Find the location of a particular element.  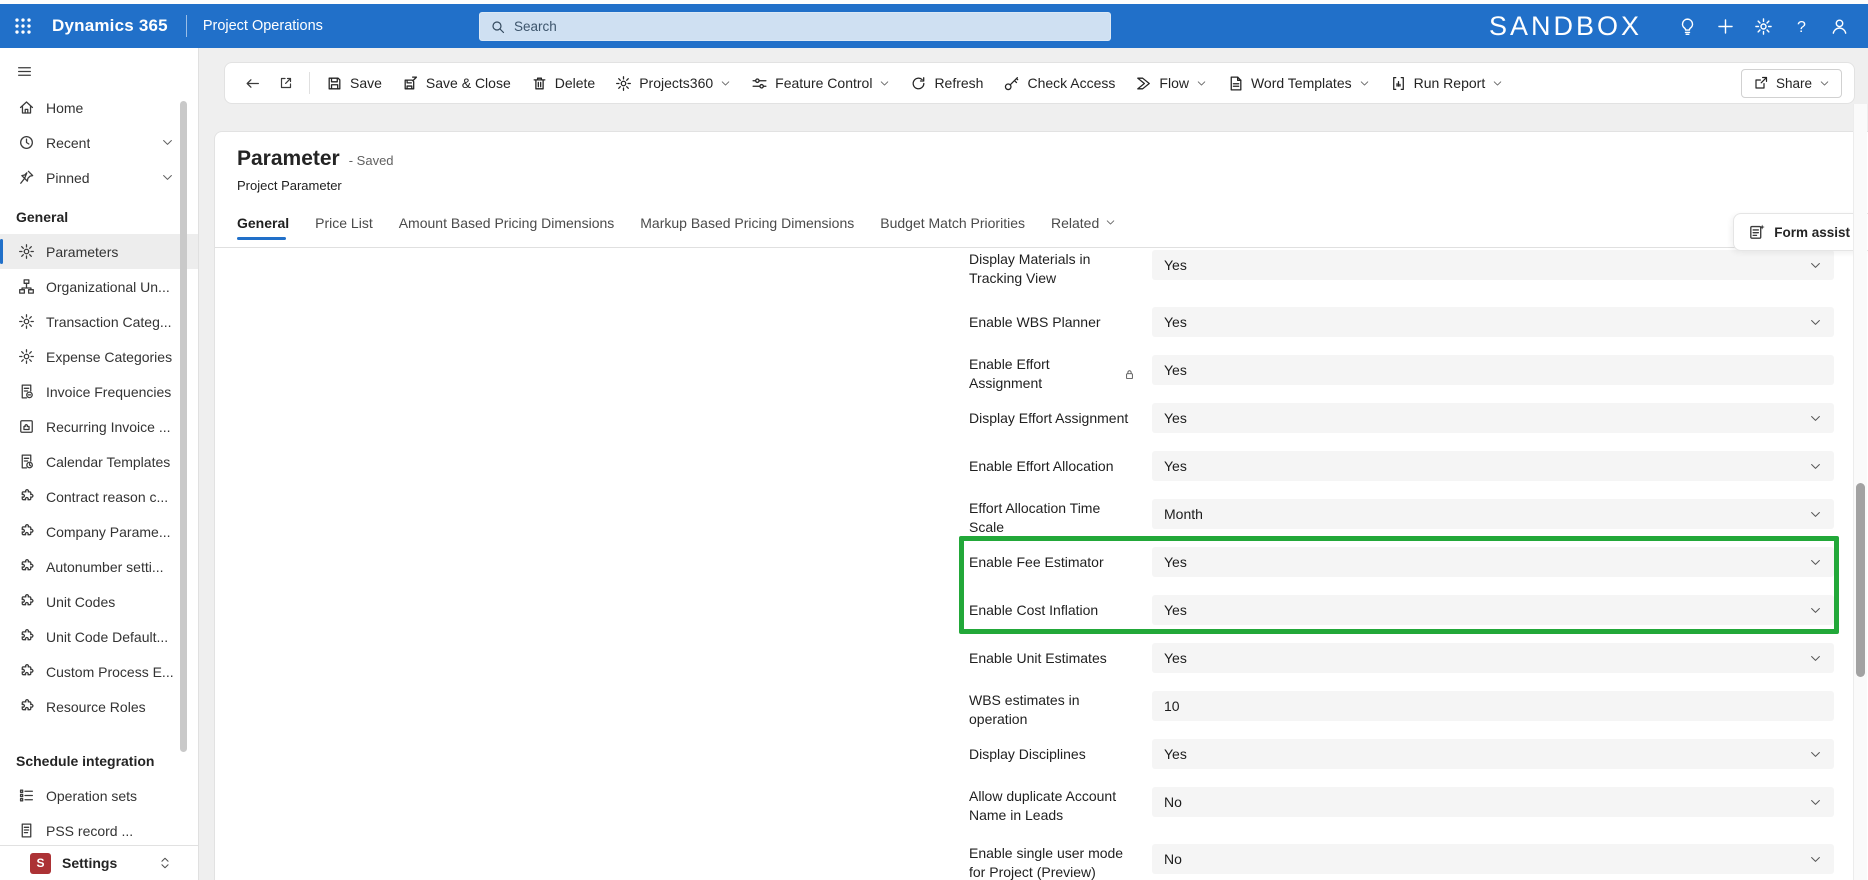

command-button: Feature Control is located at coordinates (820, 83).